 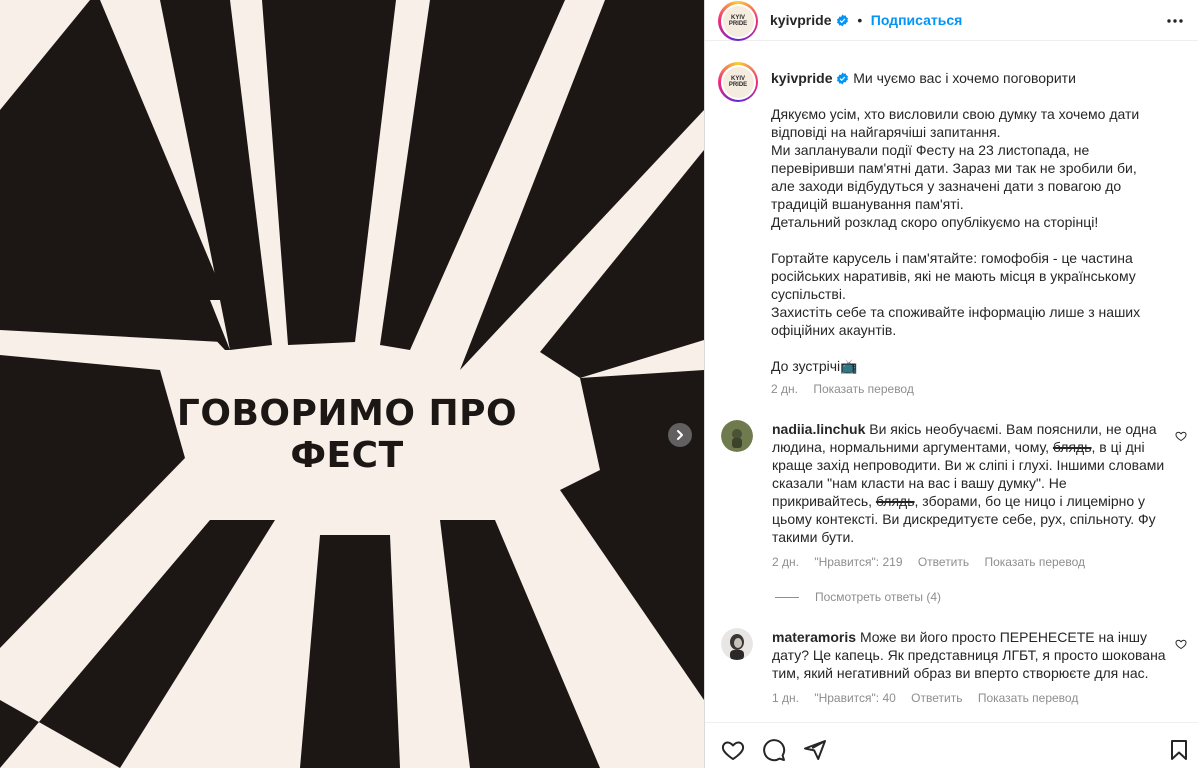 I want to click on caption-time: 2 дн., so click(x=784, y=389).